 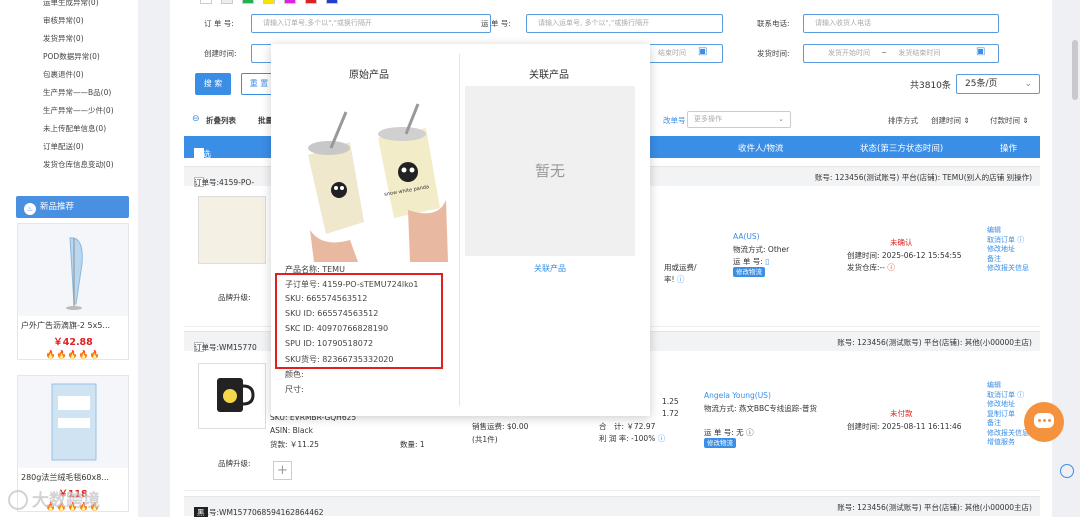 What do you see at coordinates (201, 512) in the screenshot?
I see `tag-badge: 黑` at bounding box center [201, 512].